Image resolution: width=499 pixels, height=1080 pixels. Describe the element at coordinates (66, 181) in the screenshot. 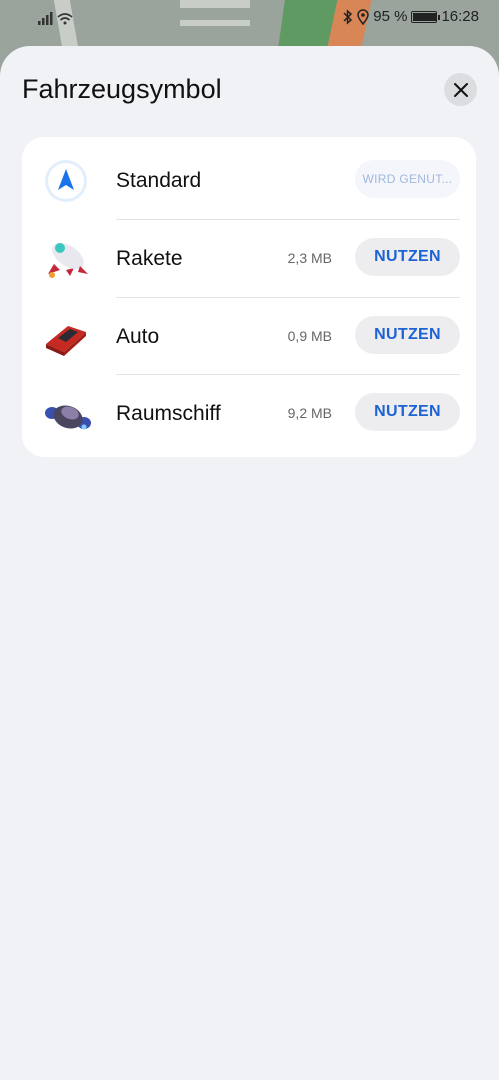

I see `navigation-arrow-icon` at that location.